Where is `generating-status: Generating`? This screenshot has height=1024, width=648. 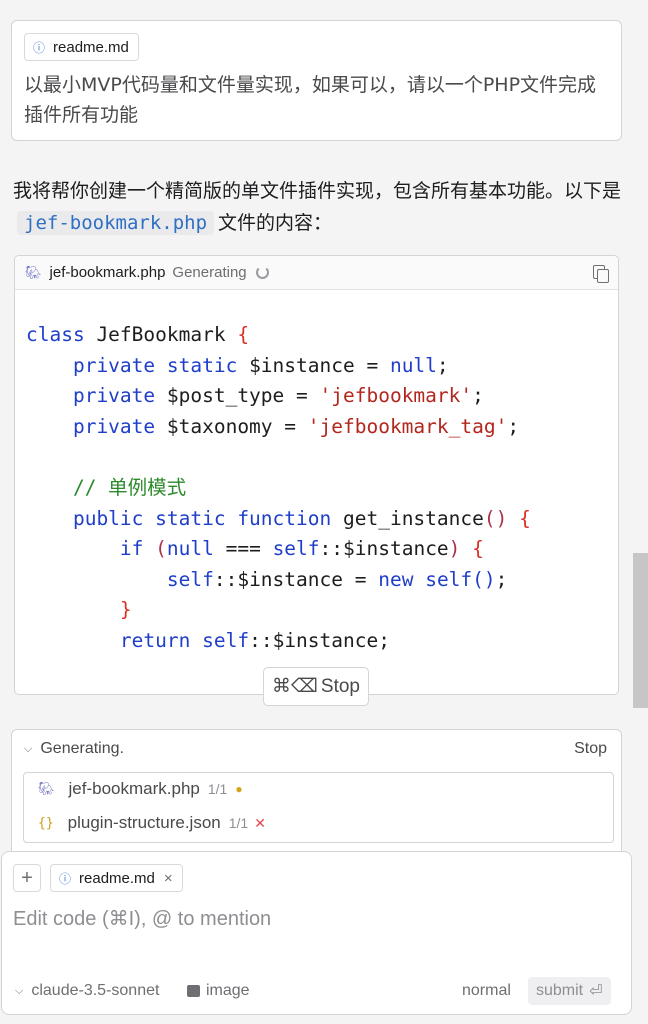
generating-status: Generating is located at coordinates (209, 272).